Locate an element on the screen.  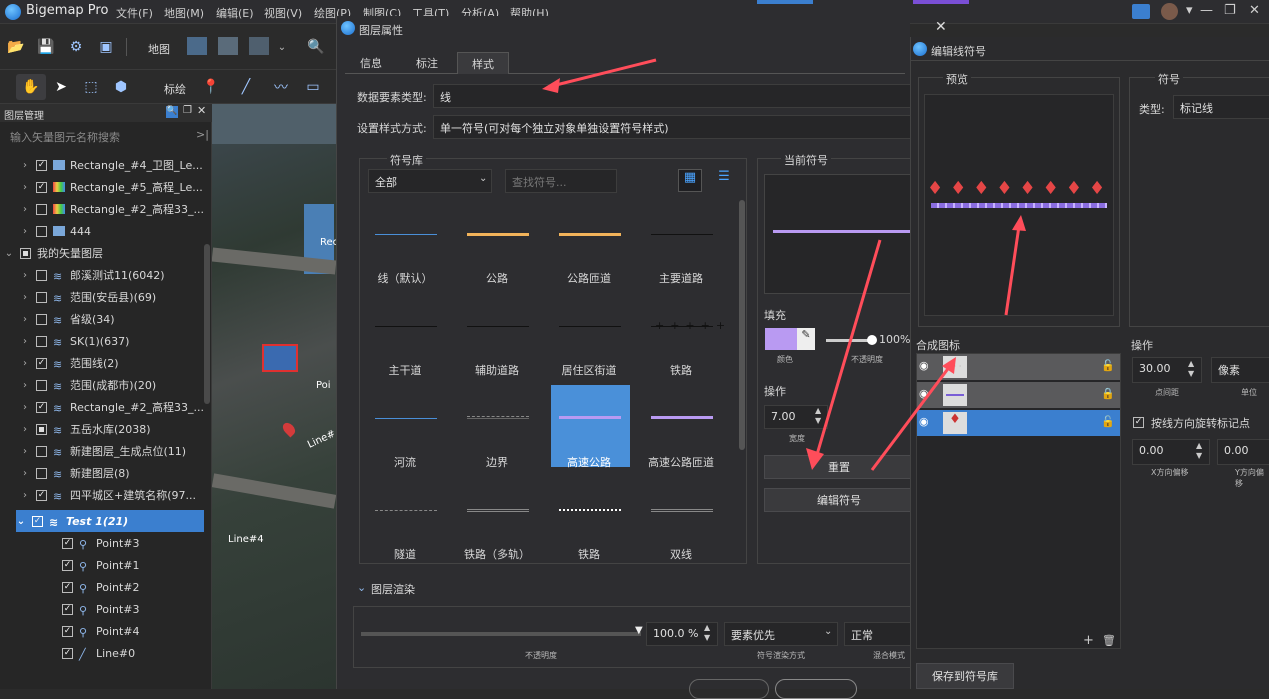
arrow-to-composite is located at coordinates (911, 418).